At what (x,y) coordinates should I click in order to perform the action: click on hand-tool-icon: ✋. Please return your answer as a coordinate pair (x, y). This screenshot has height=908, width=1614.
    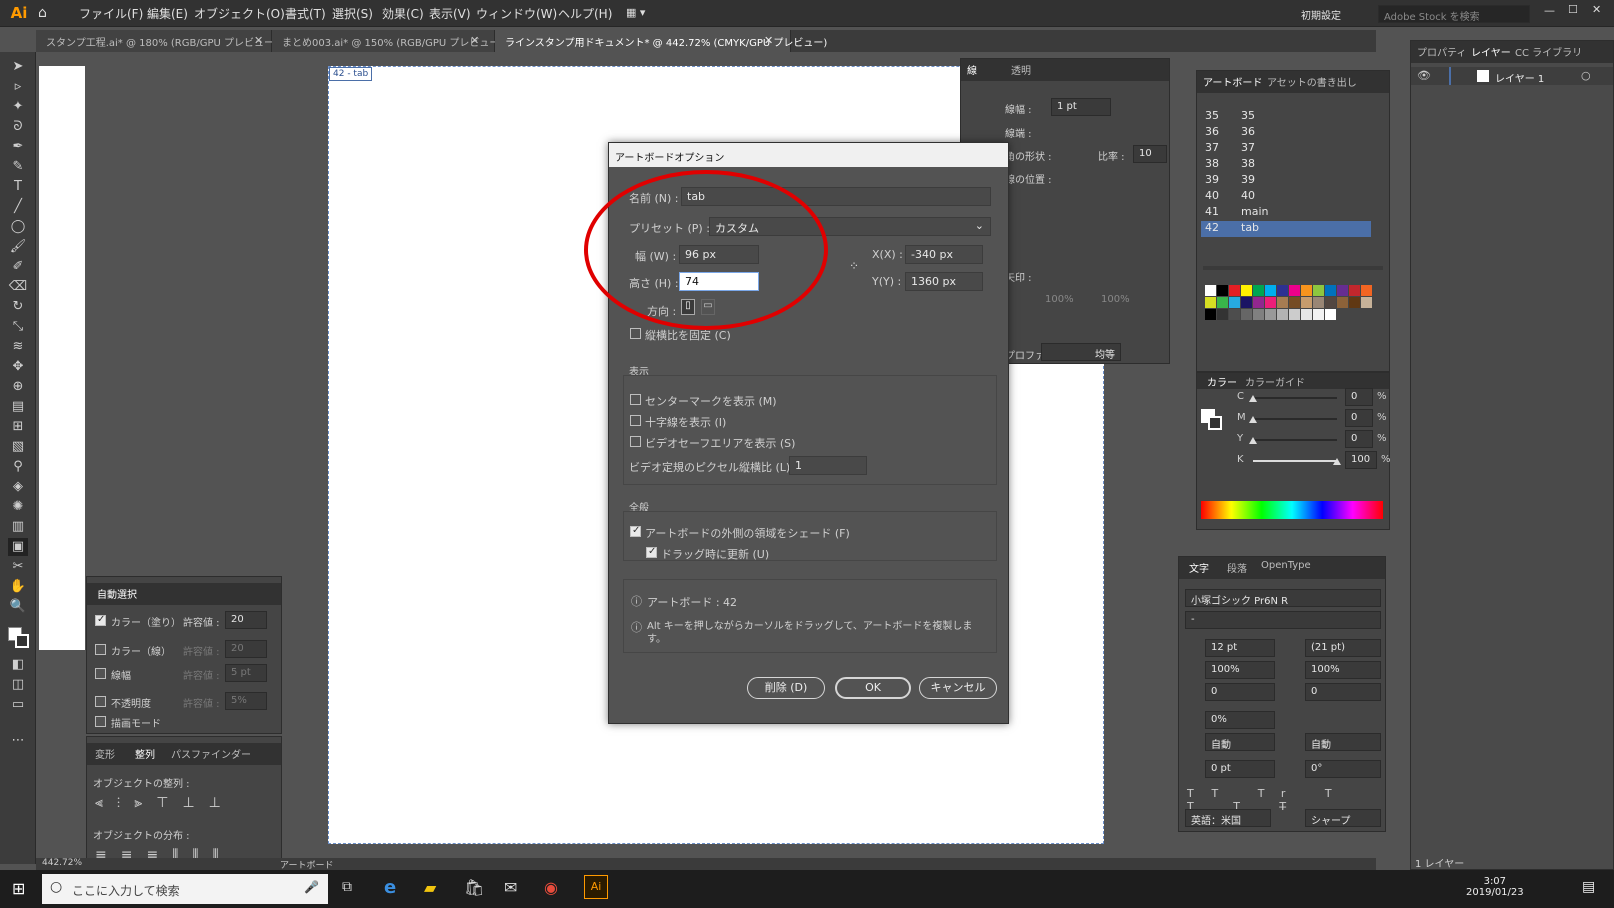
    Looking at the image, I should click on (18, 587).